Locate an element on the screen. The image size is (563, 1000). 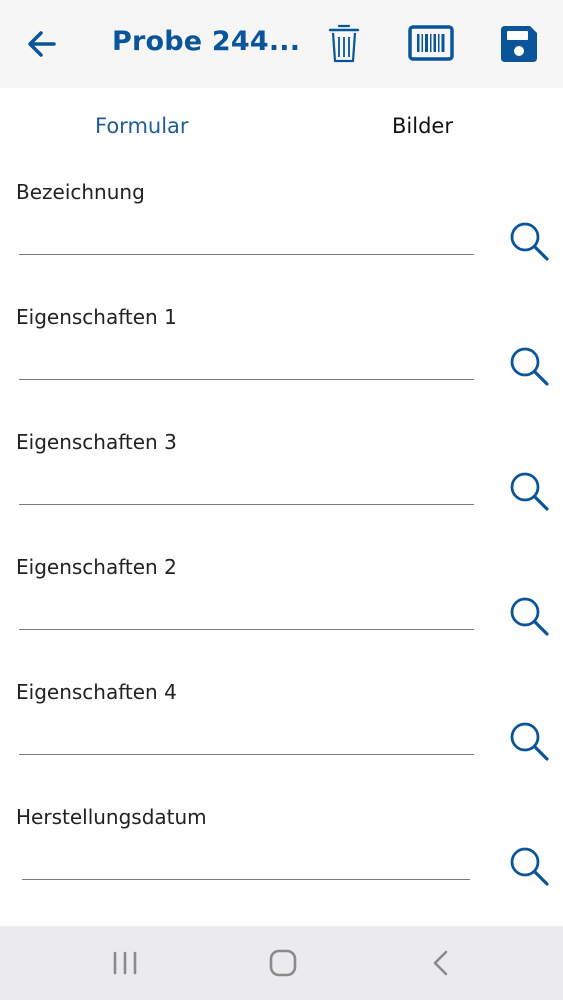
tab-bilder: Bilder is located at coordinates (422, 126).